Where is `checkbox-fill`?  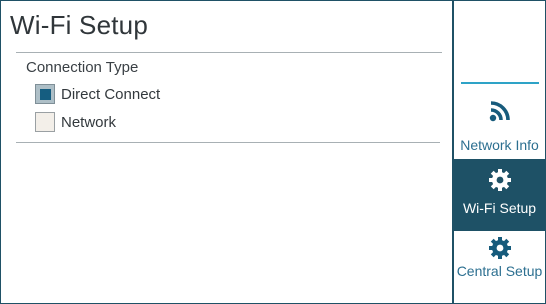 checkbox-fill is located at coordinates (45, 94).